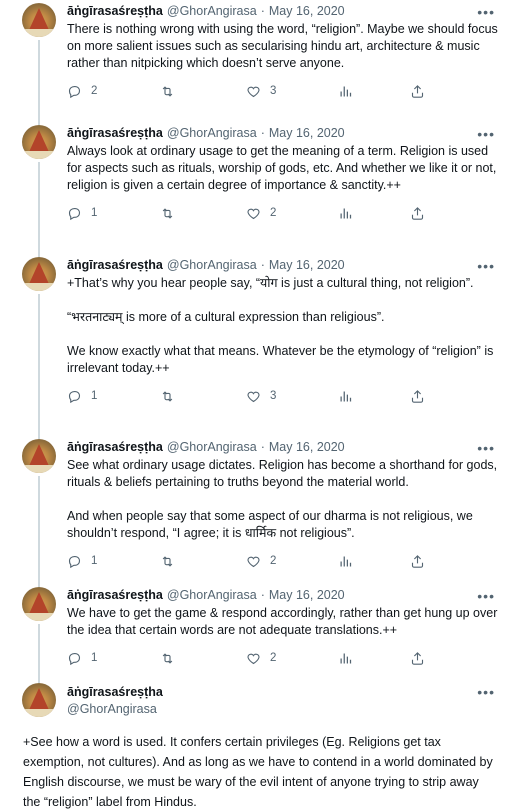  I want to click on action-bar: 1 2, so click(283, 561).